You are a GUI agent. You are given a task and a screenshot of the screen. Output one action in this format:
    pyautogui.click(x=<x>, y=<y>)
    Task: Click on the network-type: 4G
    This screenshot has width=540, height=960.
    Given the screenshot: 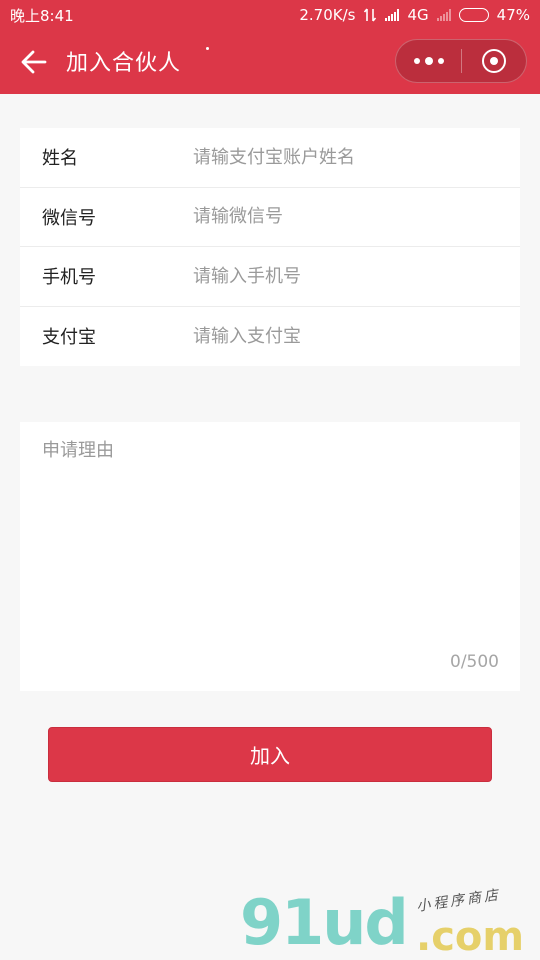 What is the action you would take?
    pyautogui.click(x=418, y=15)
    